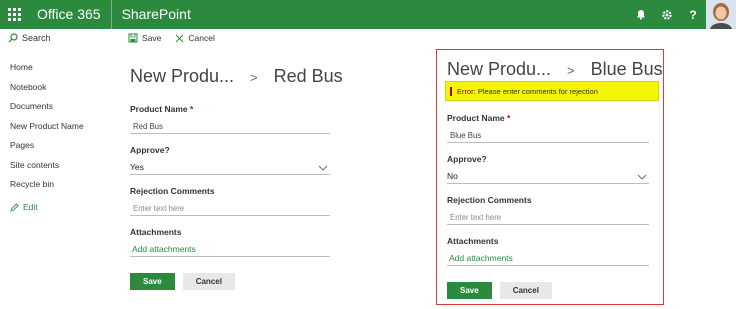 The height and width of the screenshot is (309, 736). Describe the element at coordinates (641, 14) in the screenshot. I see `bell-icon` at that location.